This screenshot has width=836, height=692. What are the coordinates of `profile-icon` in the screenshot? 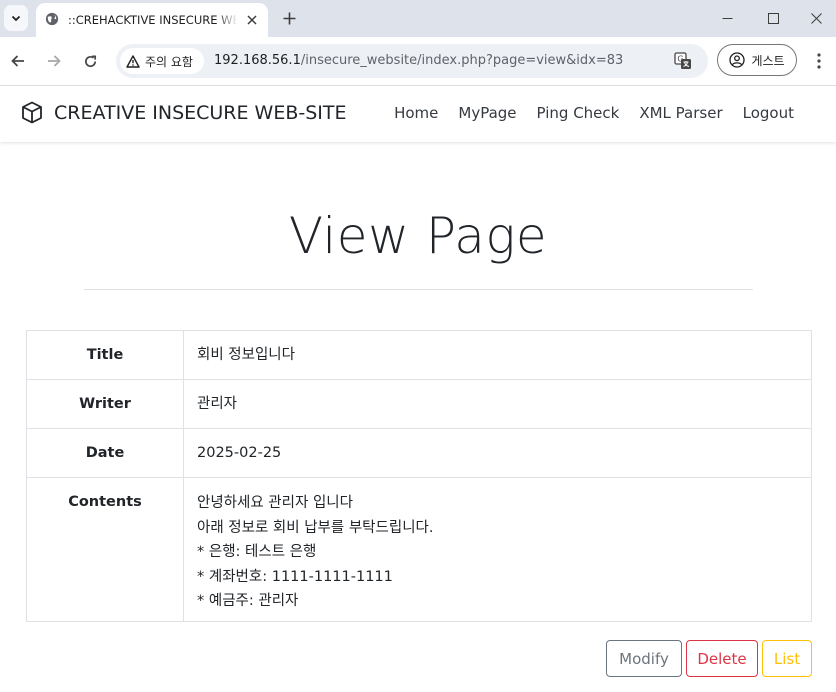 It's located at (737, 60).